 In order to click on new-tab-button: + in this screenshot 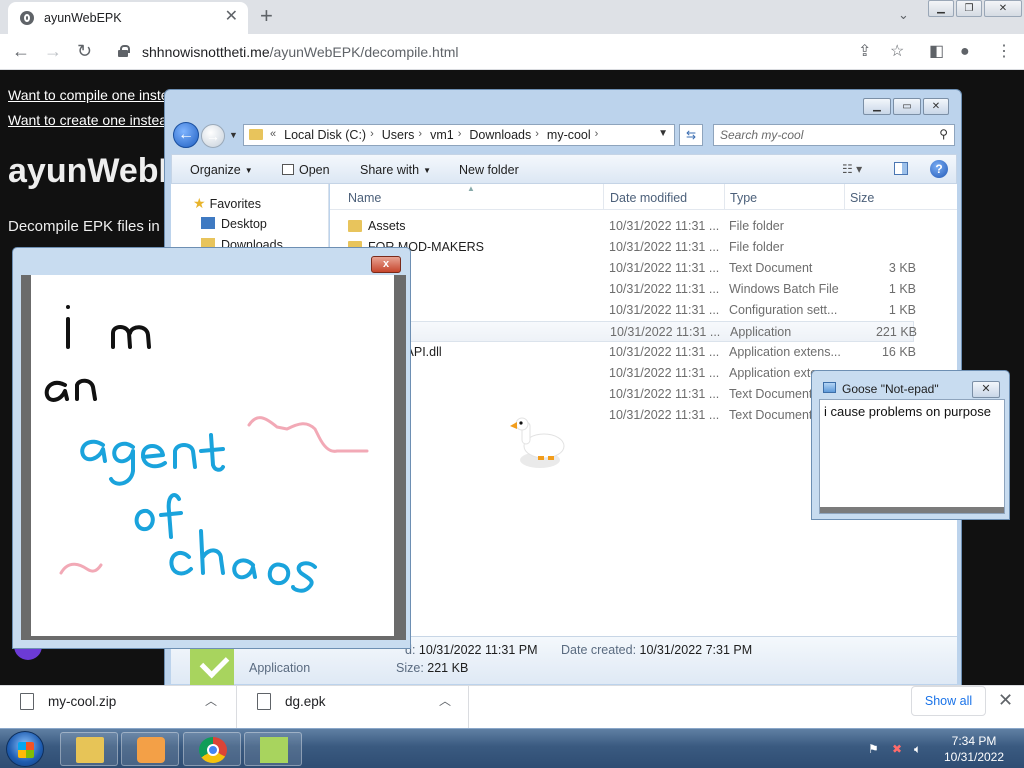, I will do `click(266, 16)`.